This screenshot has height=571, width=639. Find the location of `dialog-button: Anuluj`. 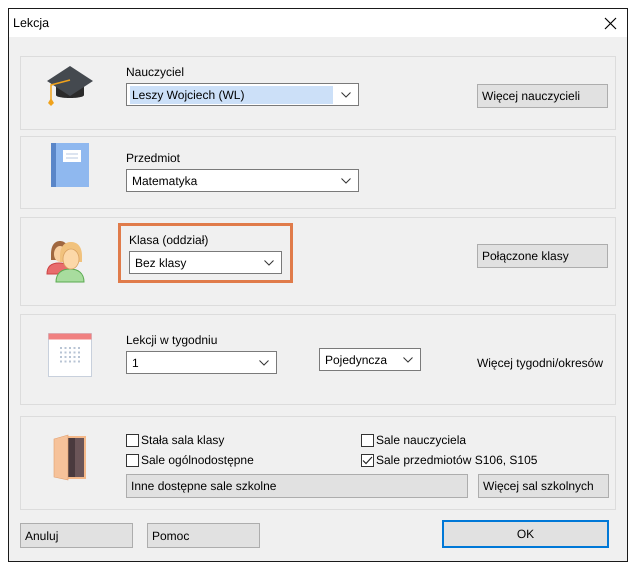

dialog-button: Anuluj is located at coordinates (76, 535).